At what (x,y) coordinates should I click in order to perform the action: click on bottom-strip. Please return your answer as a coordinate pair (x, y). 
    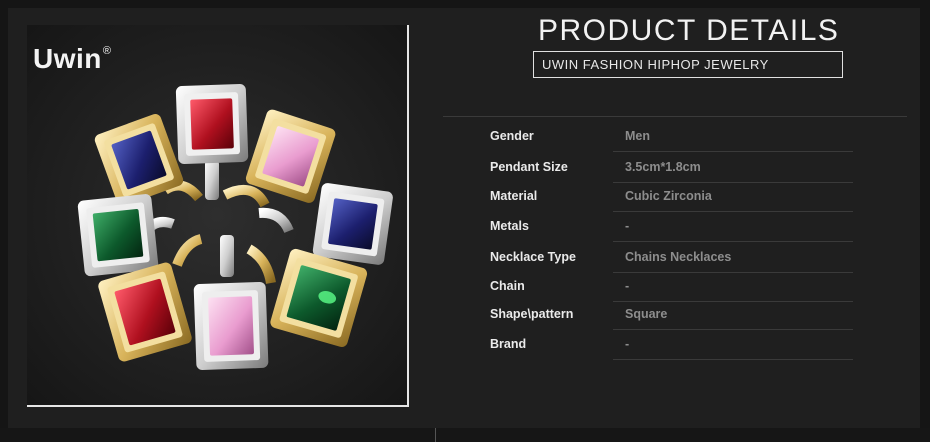
    Looking at the image, I should click on (465, 435).